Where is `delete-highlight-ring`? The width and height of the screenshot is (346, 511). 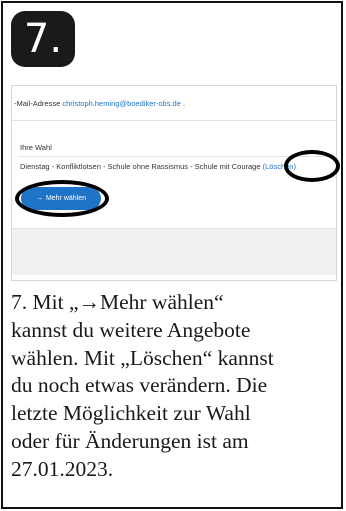
delete-highlight-ring is located at coordinates (312, 166).